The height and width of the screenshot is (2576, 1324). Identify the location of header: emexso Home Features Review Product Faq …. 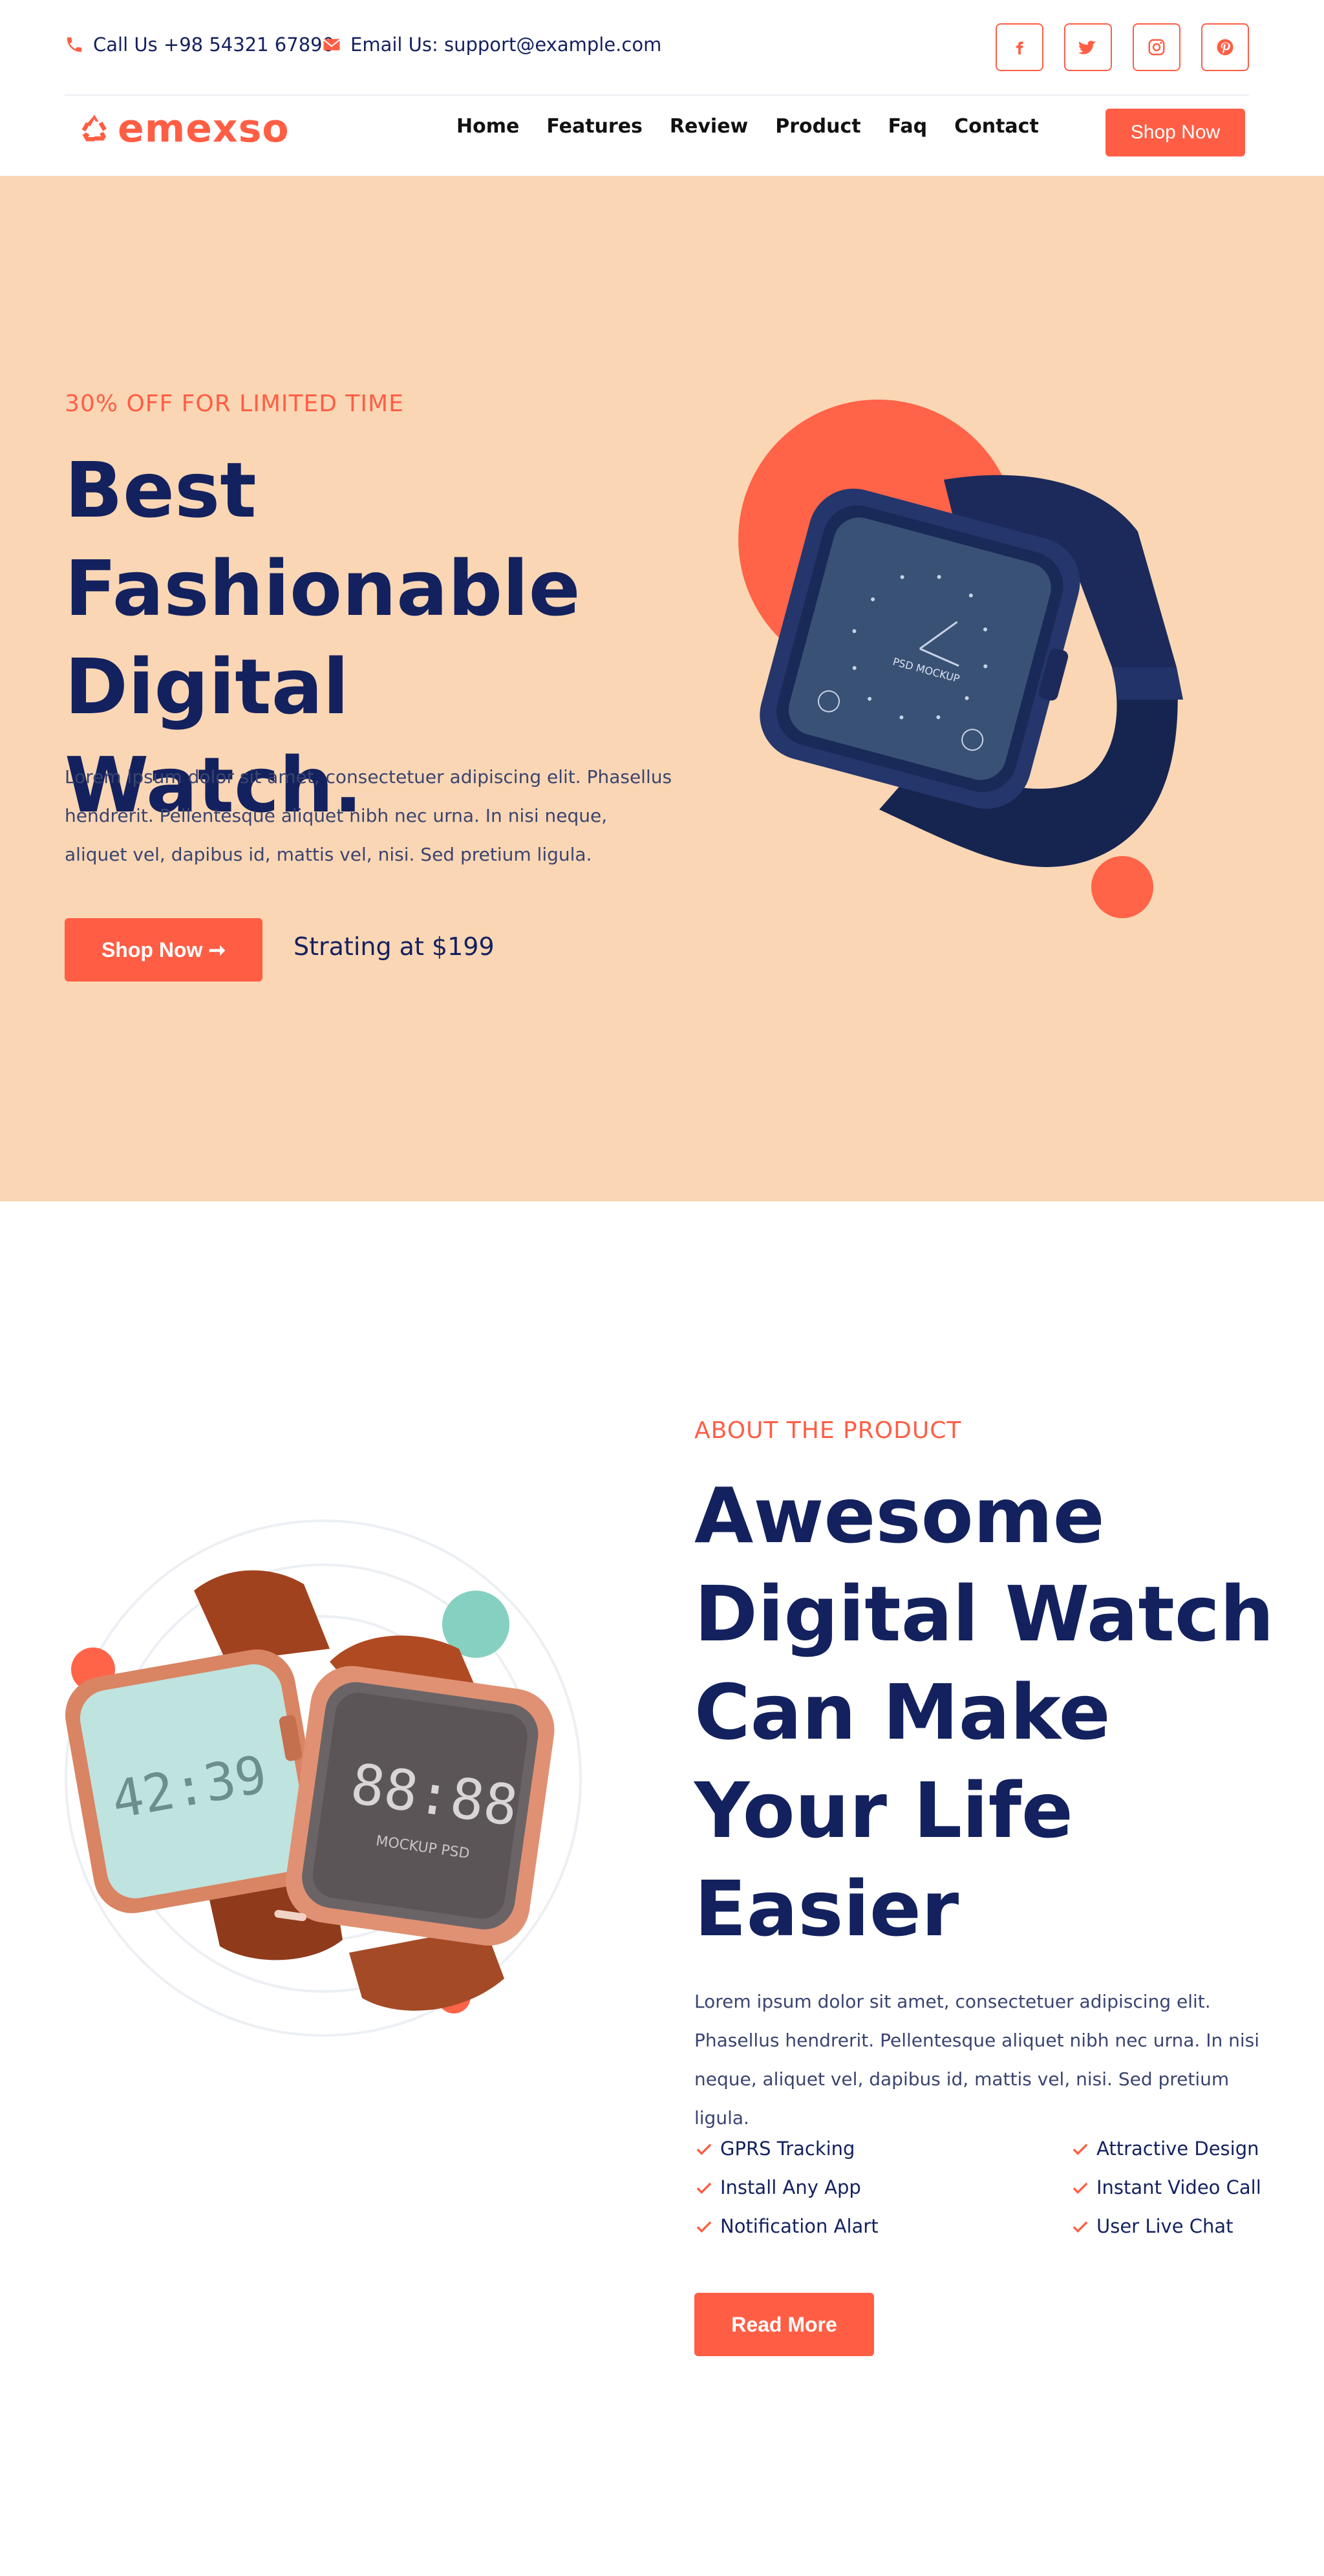
(662, 136).